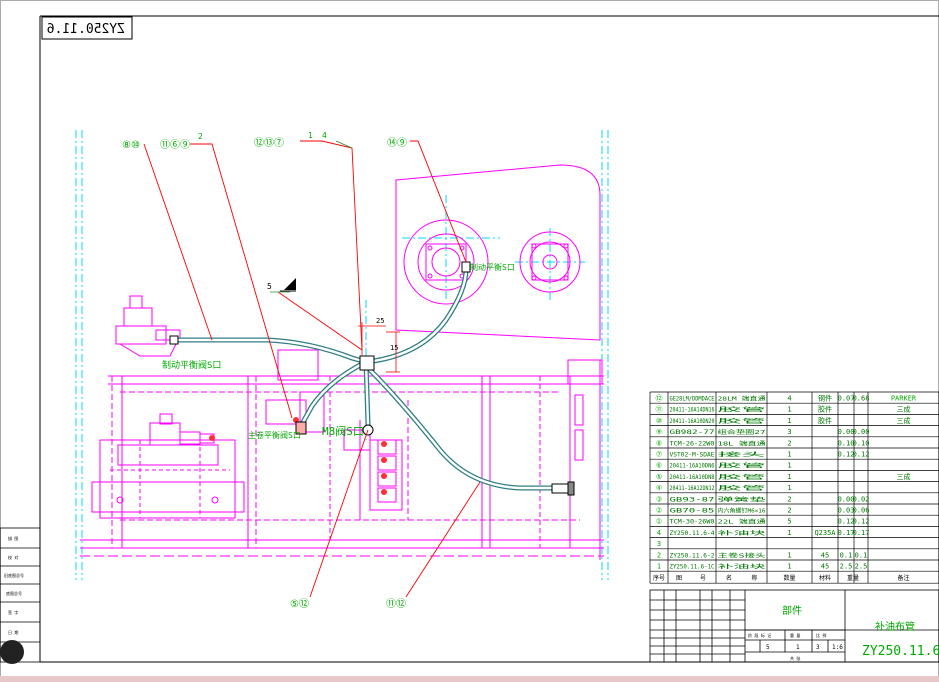 The width and height of the screenshot is (939, 682). I want to click on bom-cell-code: TCM-30-26W0, so click(692, 522).